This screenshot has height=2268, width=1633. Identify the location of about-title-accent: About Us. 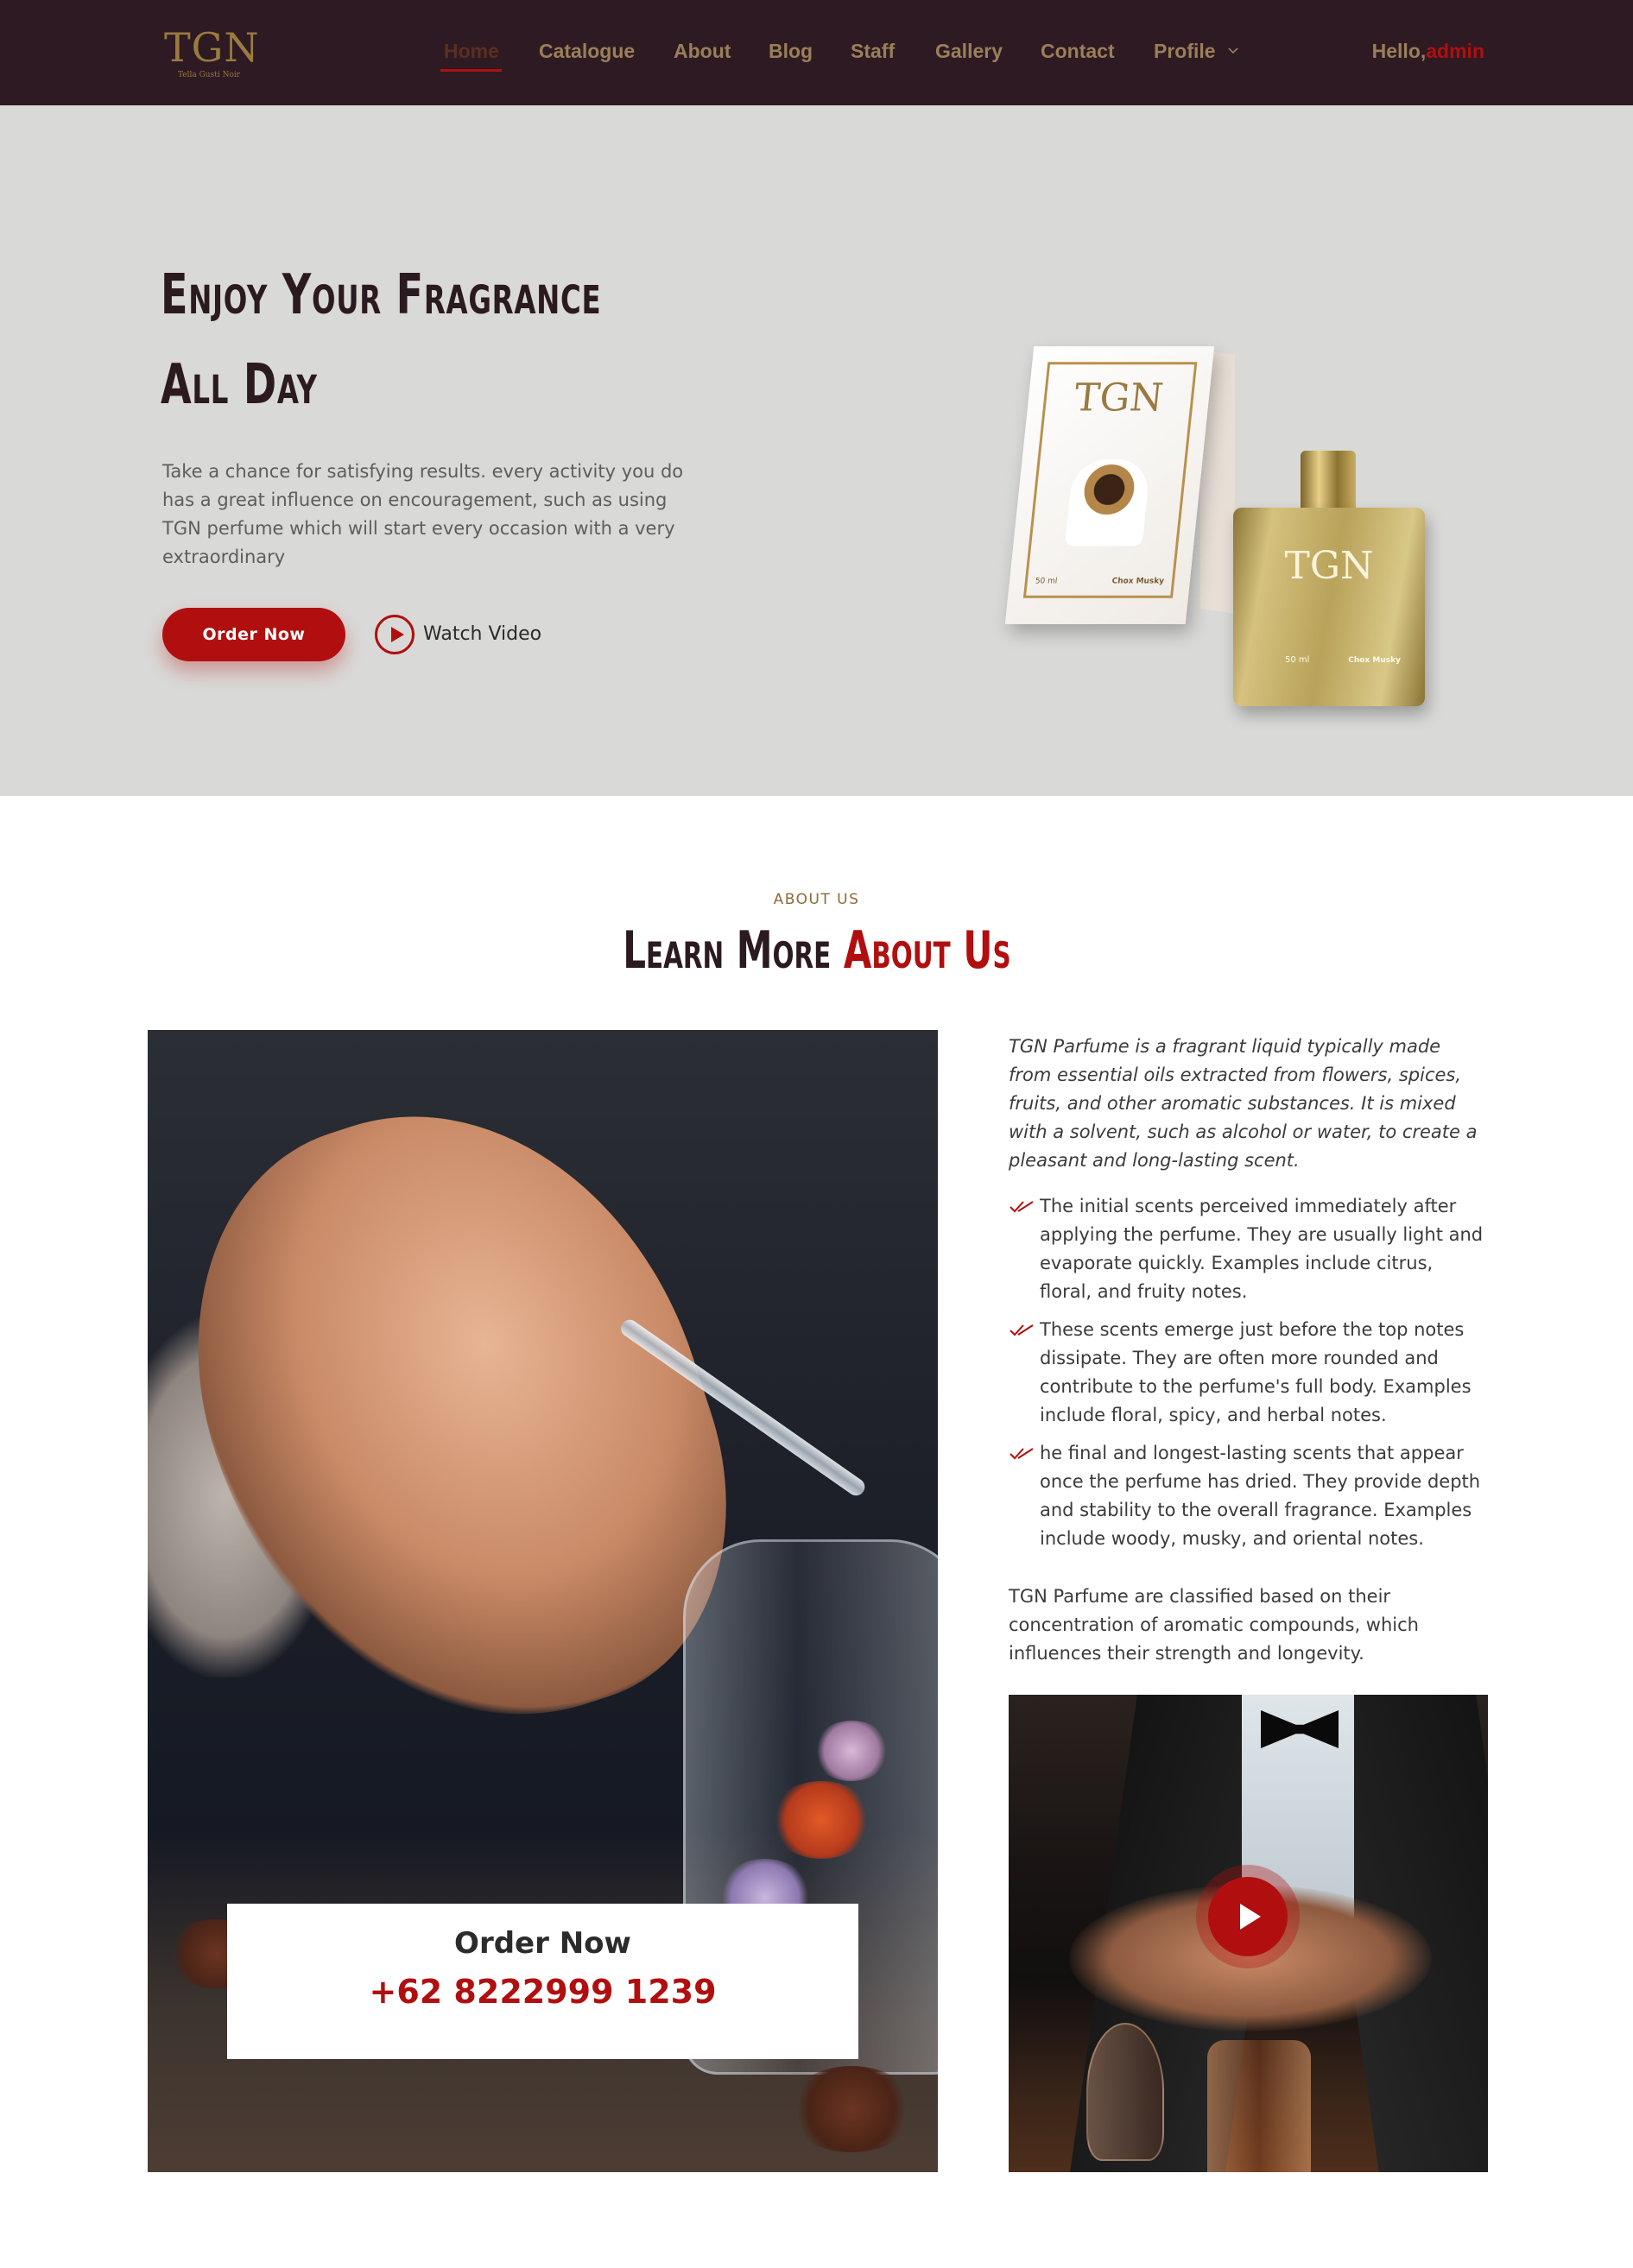
(927, 950).